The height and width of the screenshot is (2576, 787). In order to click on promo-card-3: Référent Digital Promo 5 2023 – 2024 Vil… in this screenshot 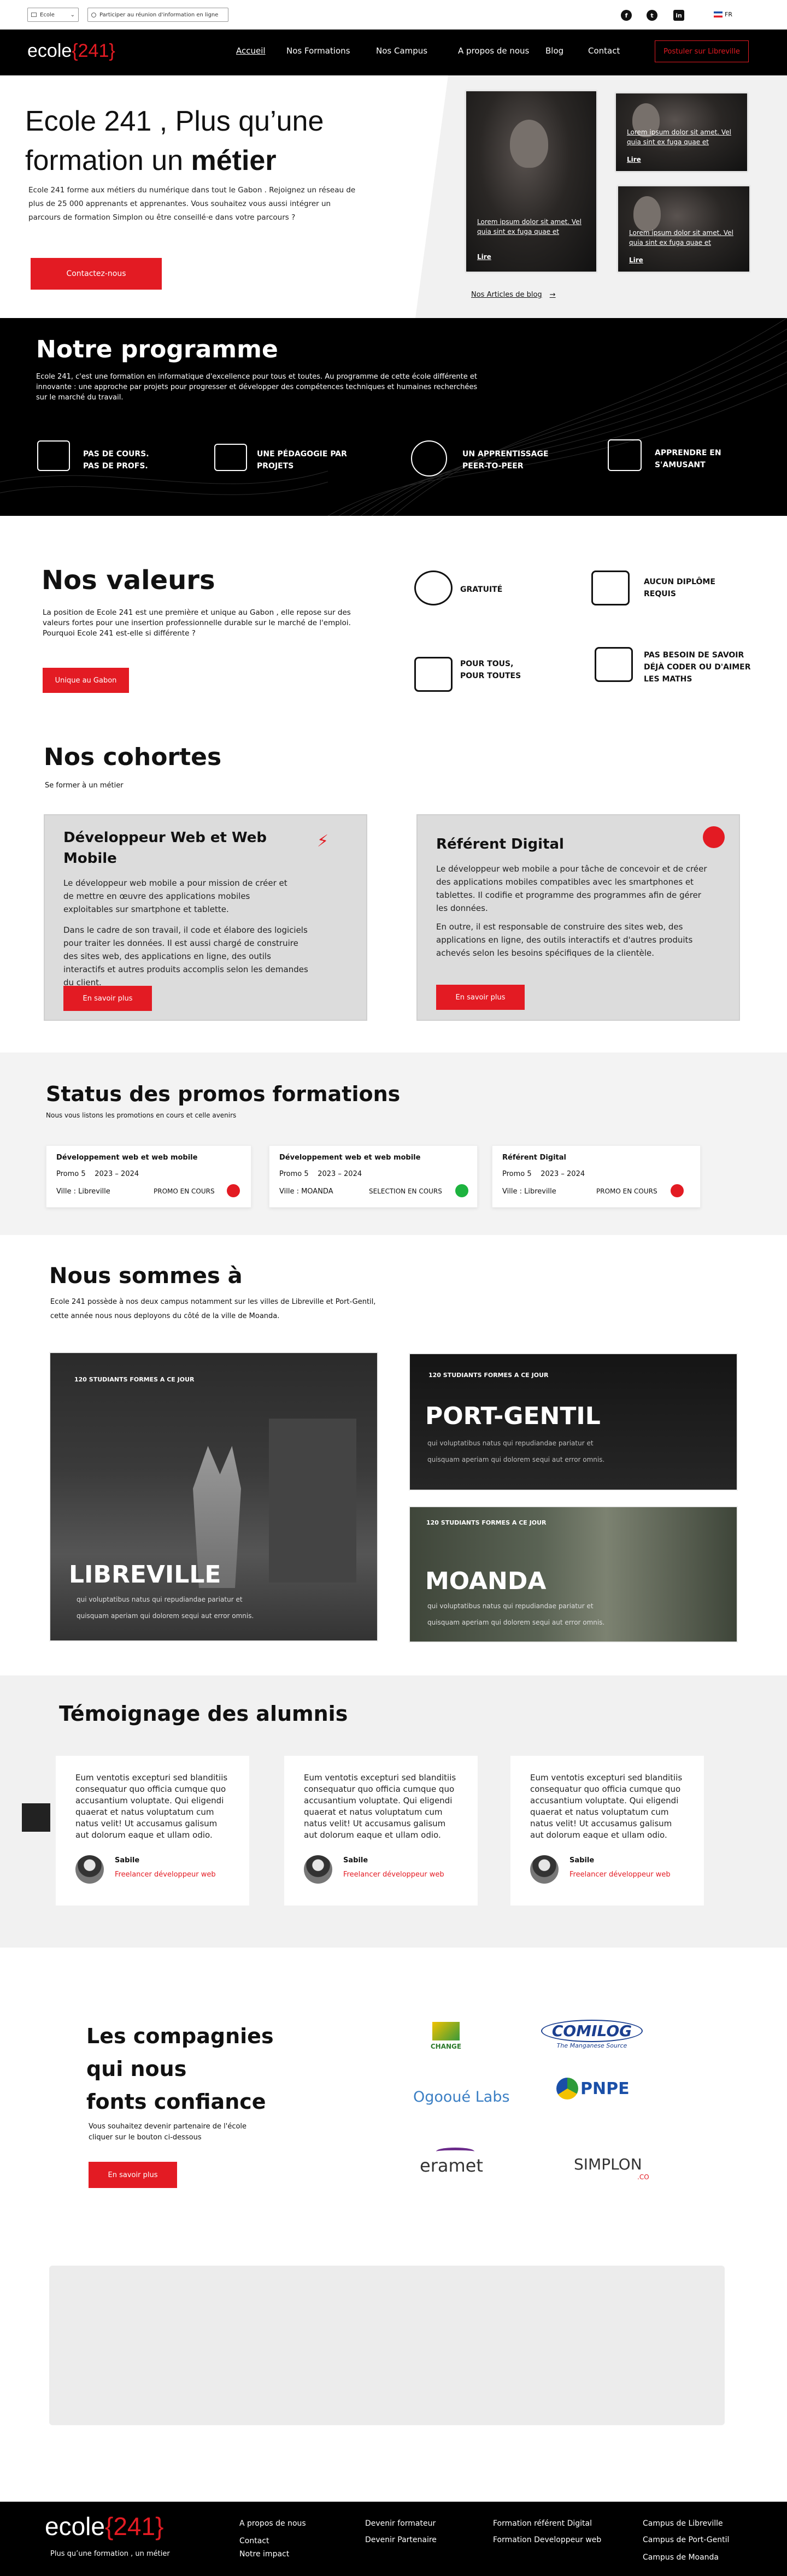, I will do `click(596, 1177)`.